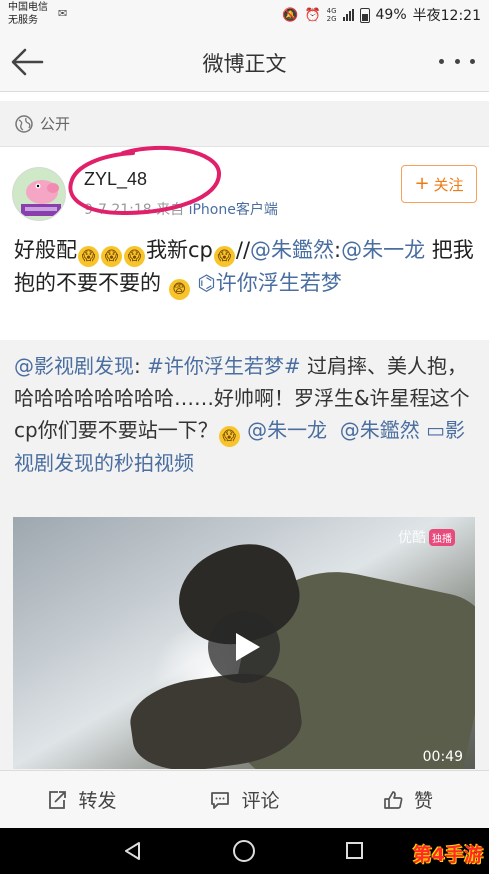 The height and width of the screenshot is (874, 489). I want to click on exclusive-badge: 独播, so click(442, 537).